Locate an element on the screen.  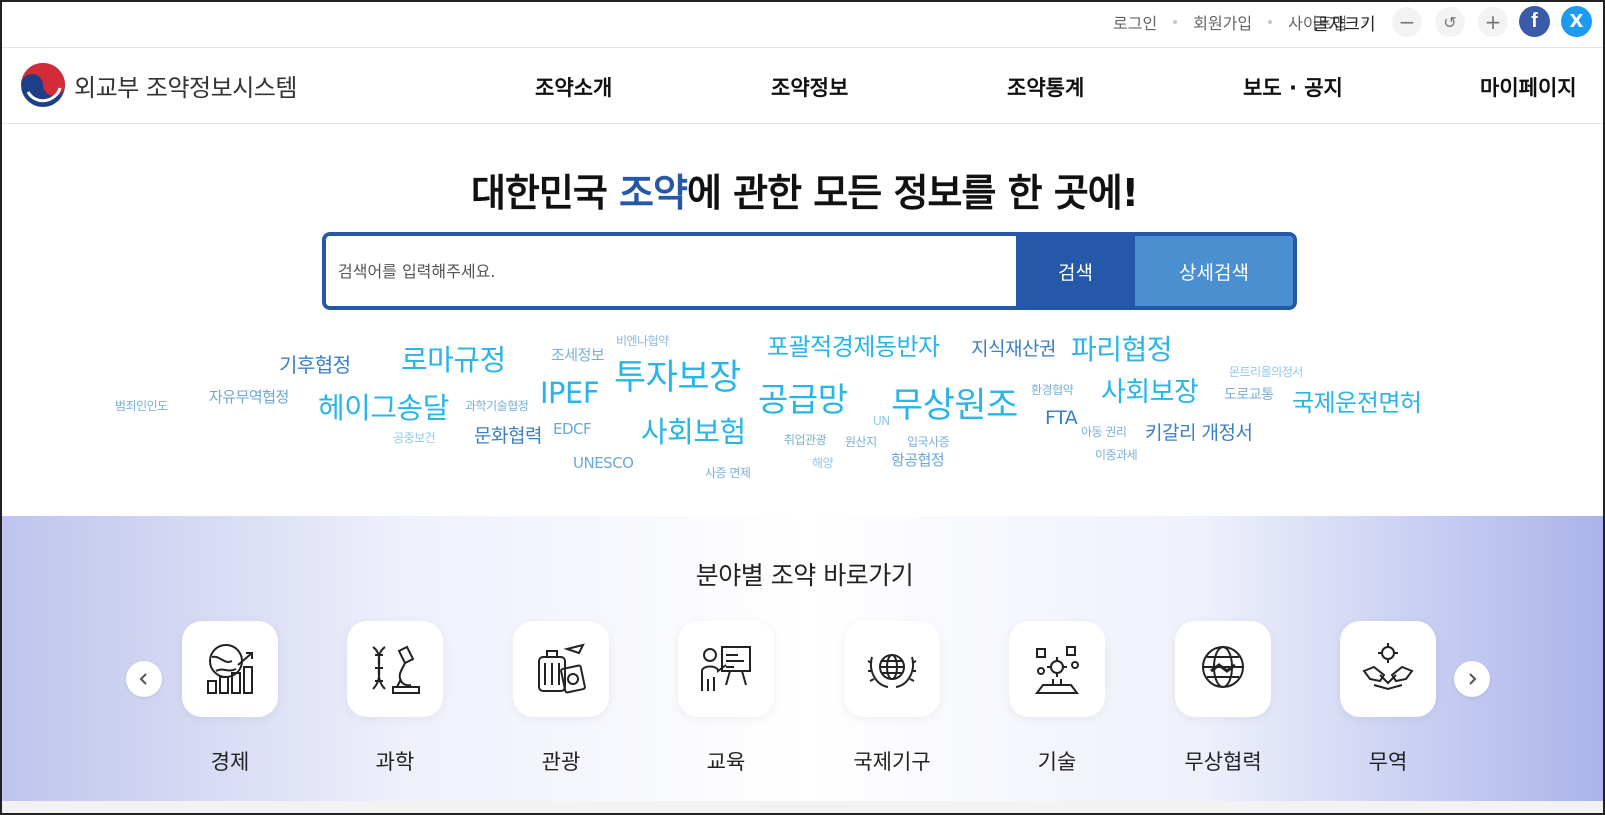
keyword-tag: 조세정보 is located at coordinates (578, 355).